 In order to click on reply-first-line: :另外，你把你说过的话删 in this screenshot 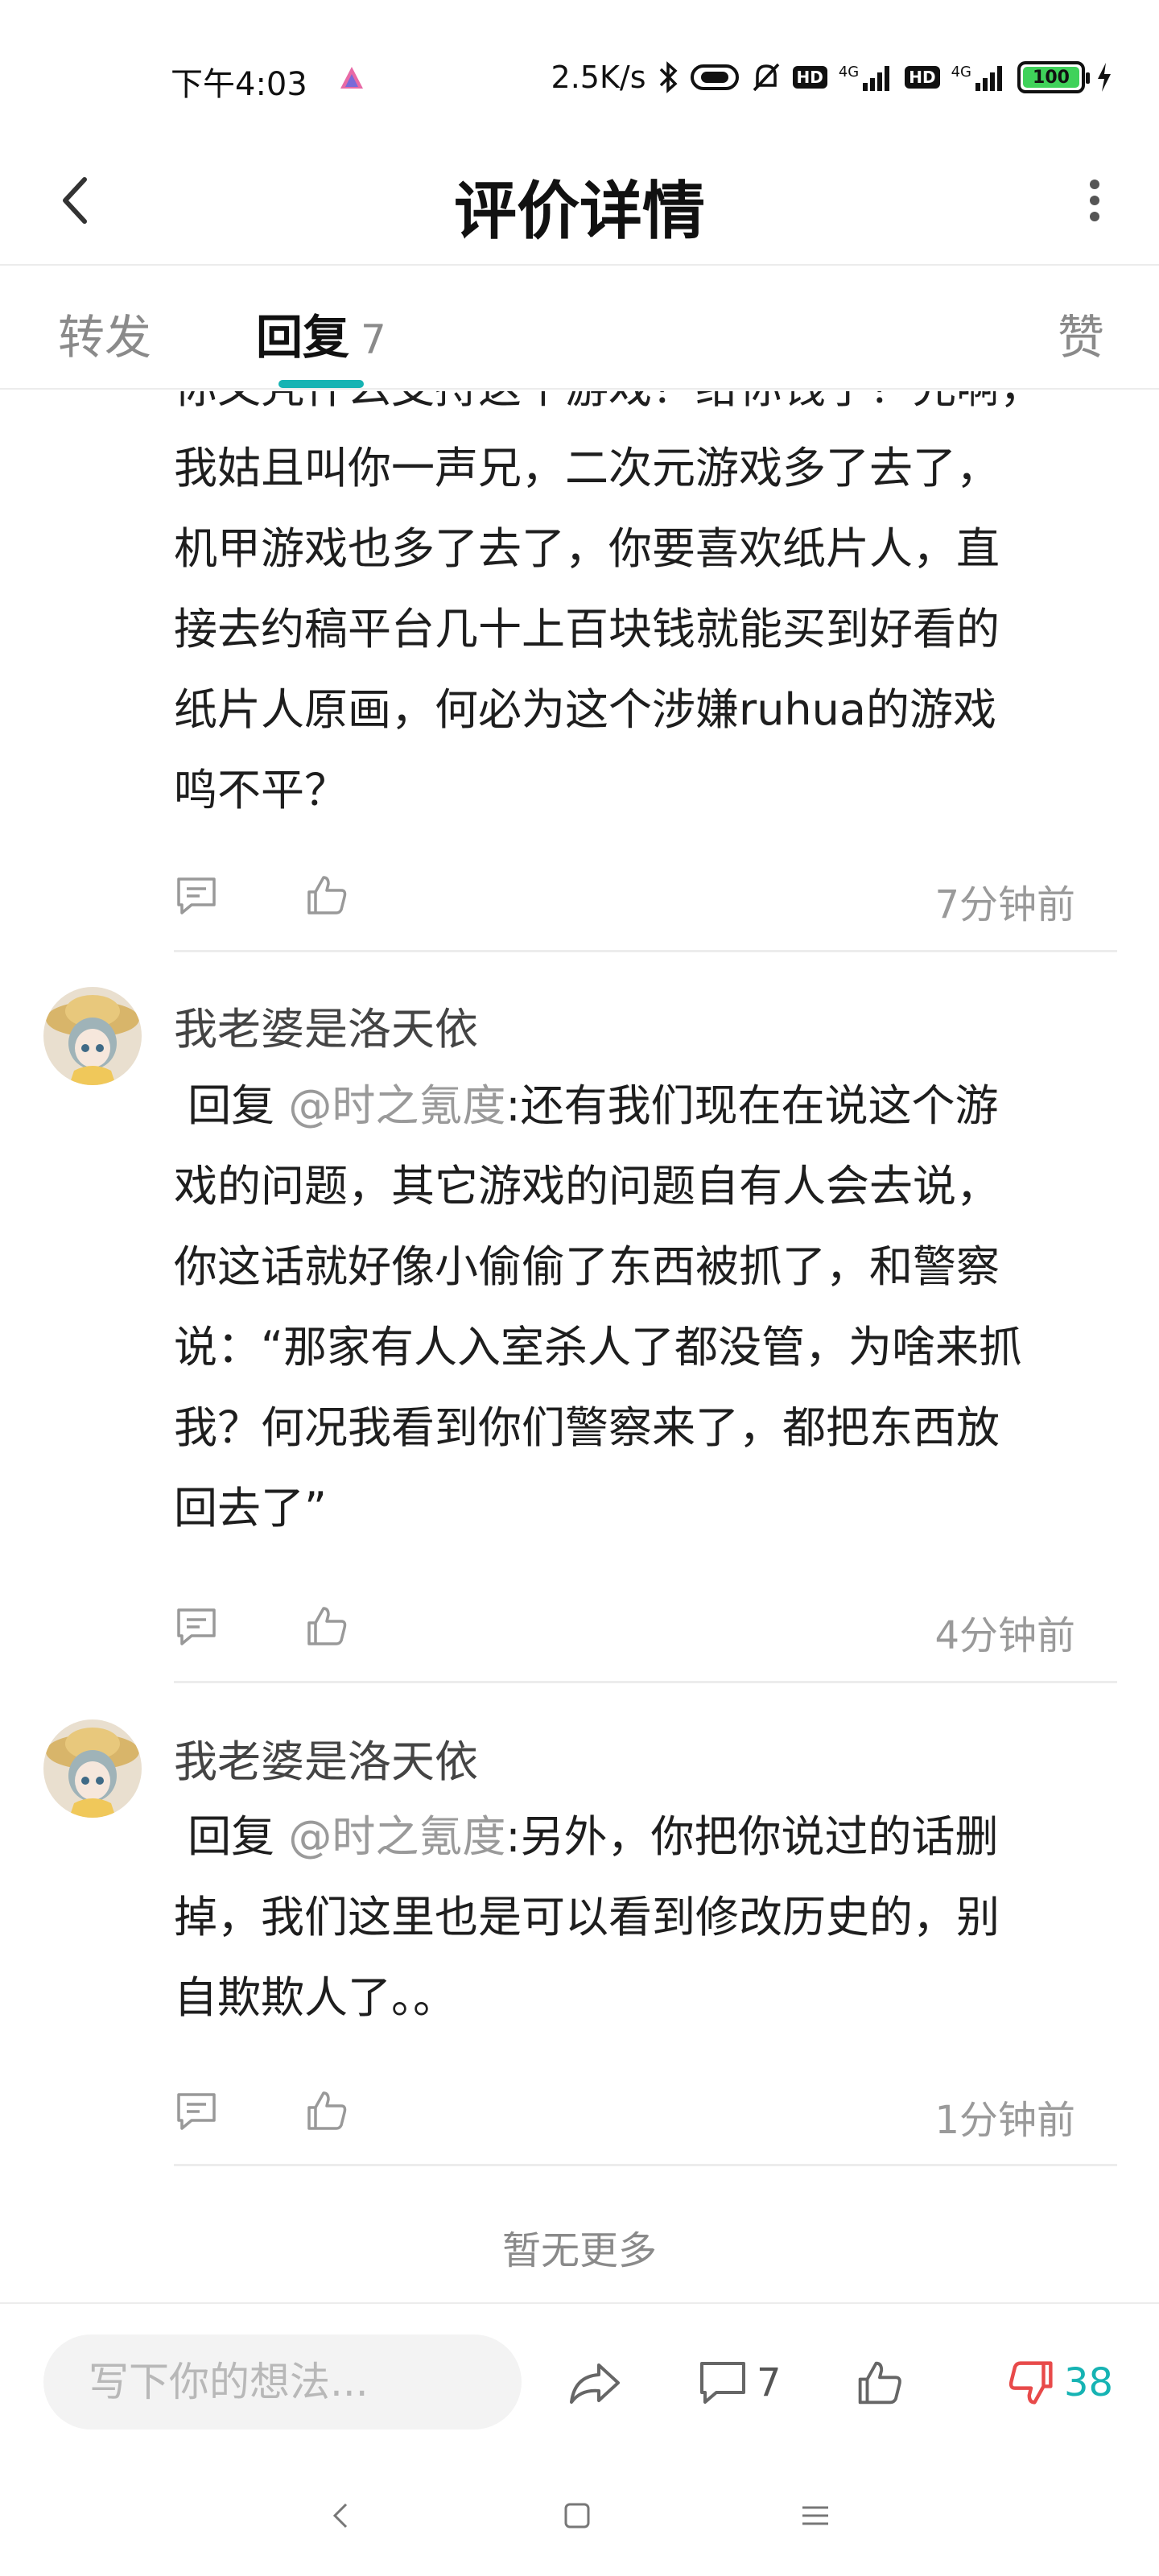, I will do `click(752, 1836)`.